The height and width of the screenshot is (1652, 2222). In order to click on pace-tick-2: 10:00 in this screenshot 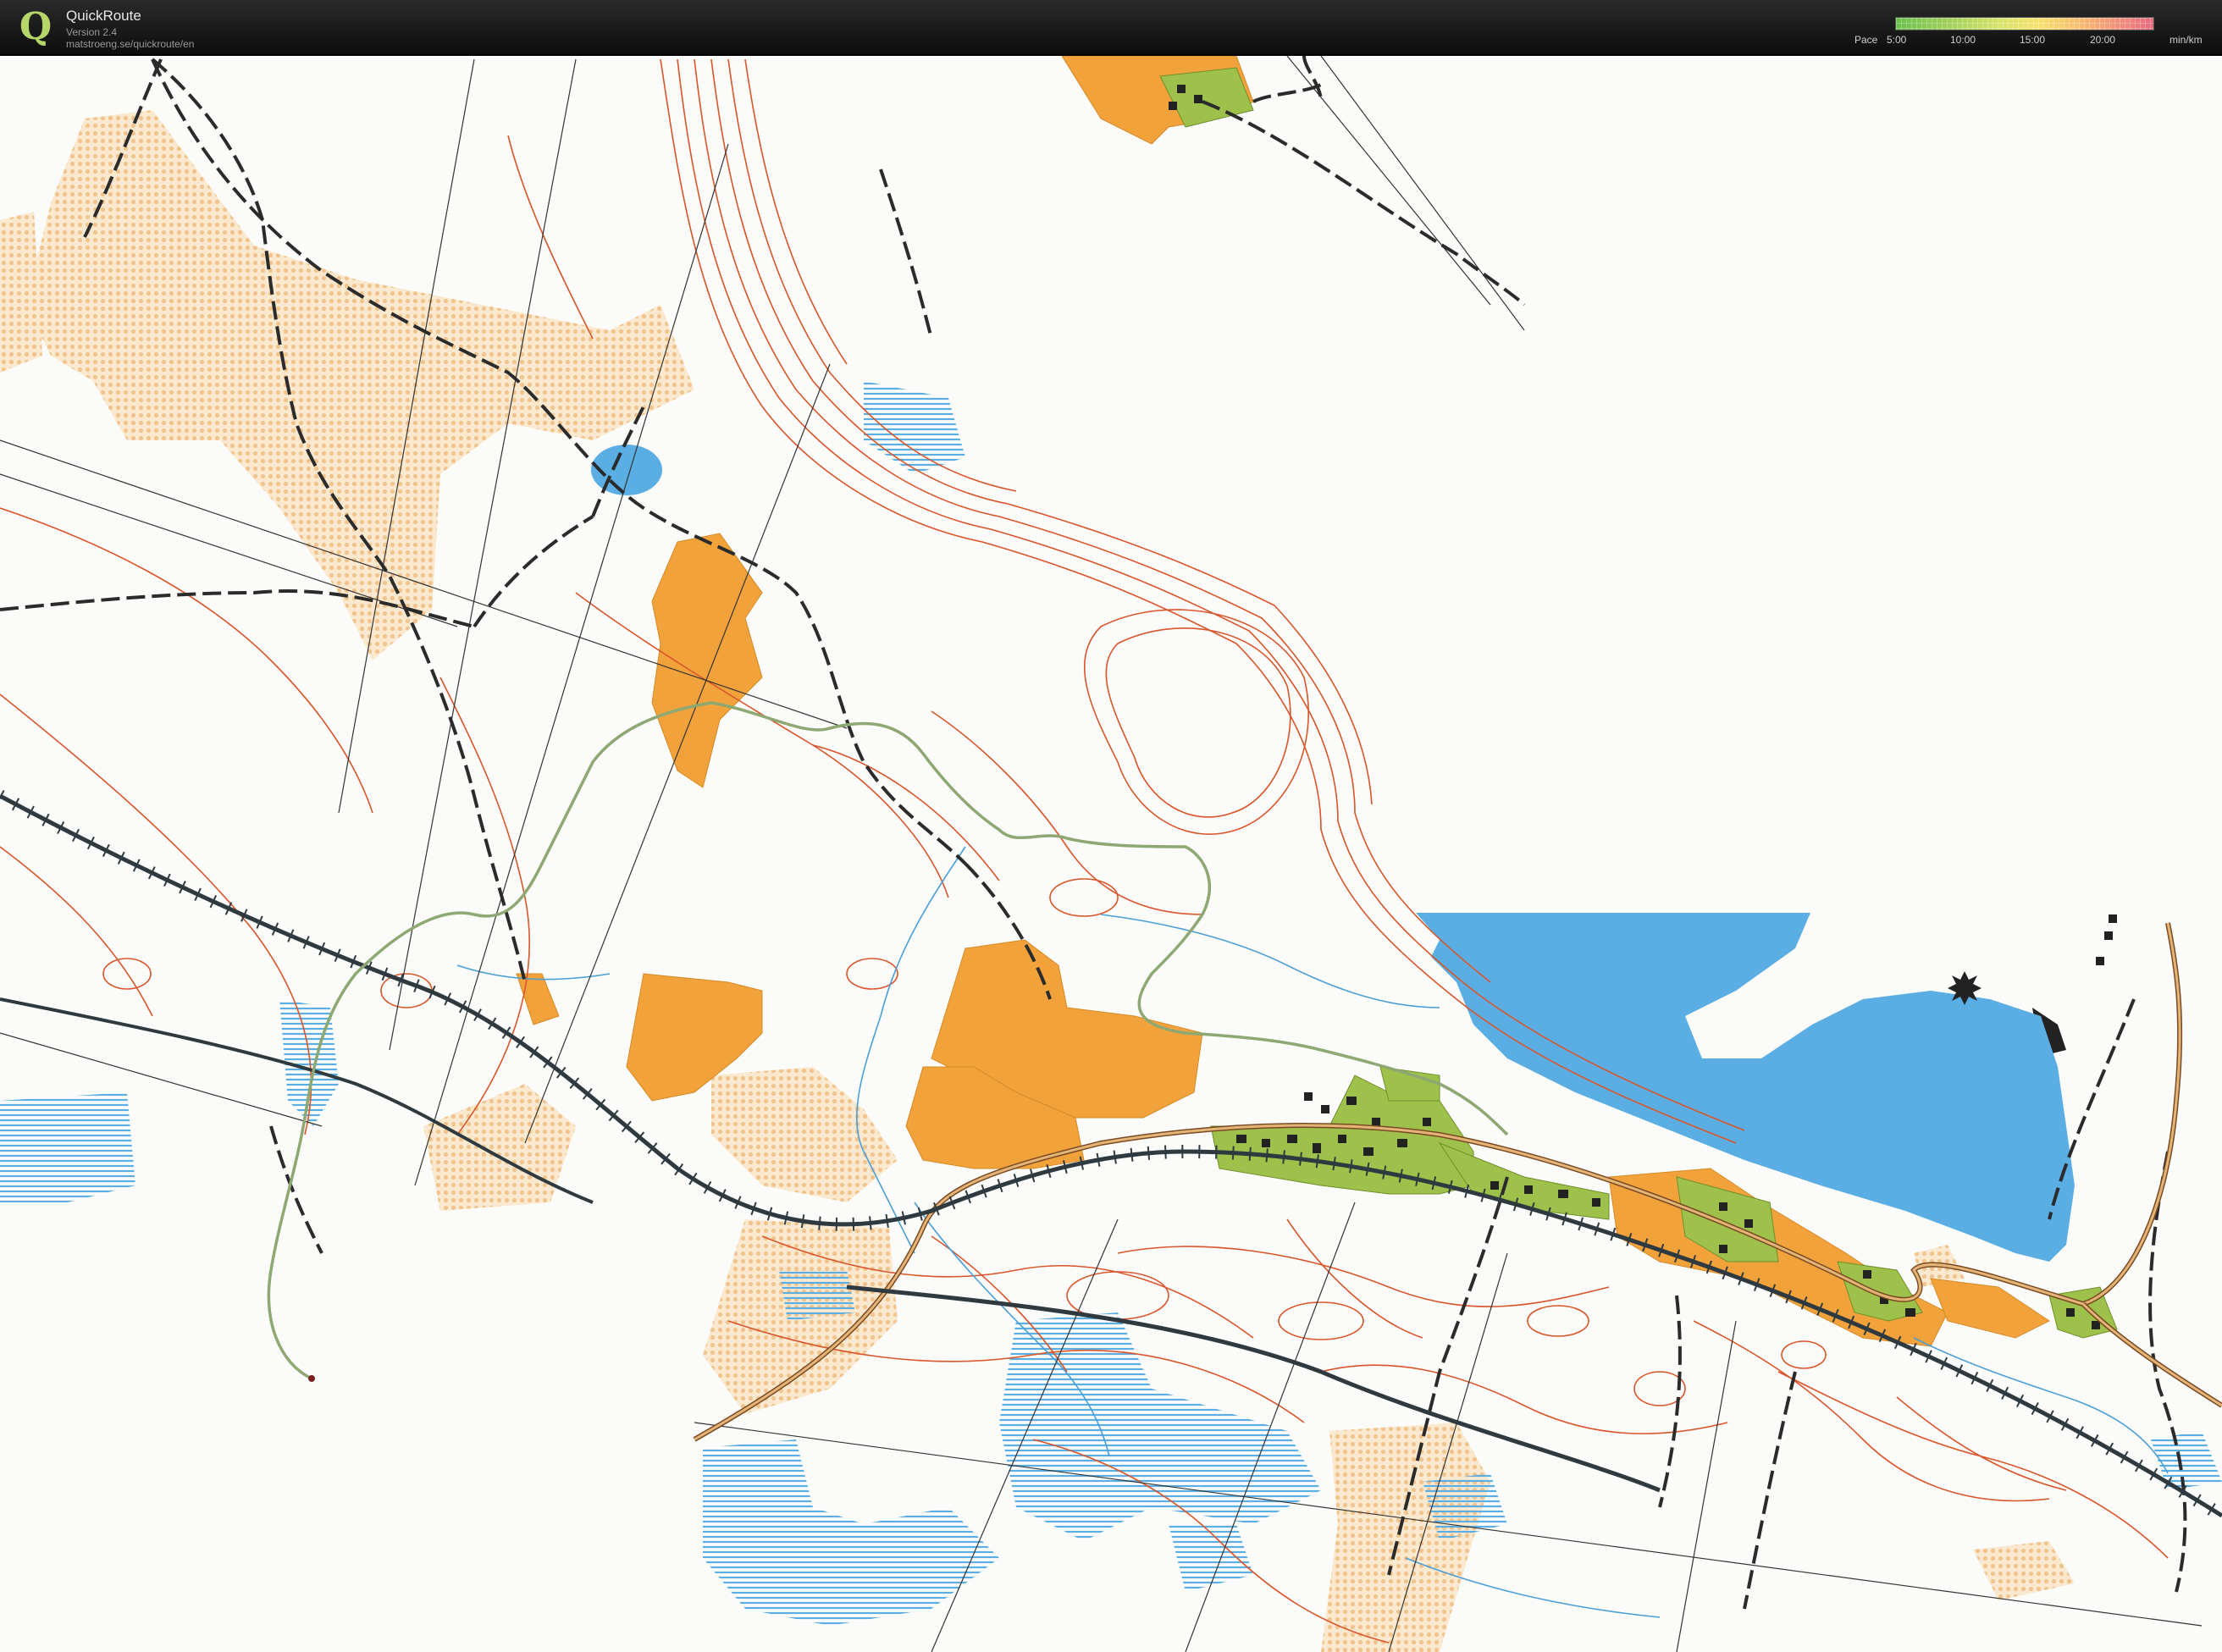, I will do `click(1963, 40)`.